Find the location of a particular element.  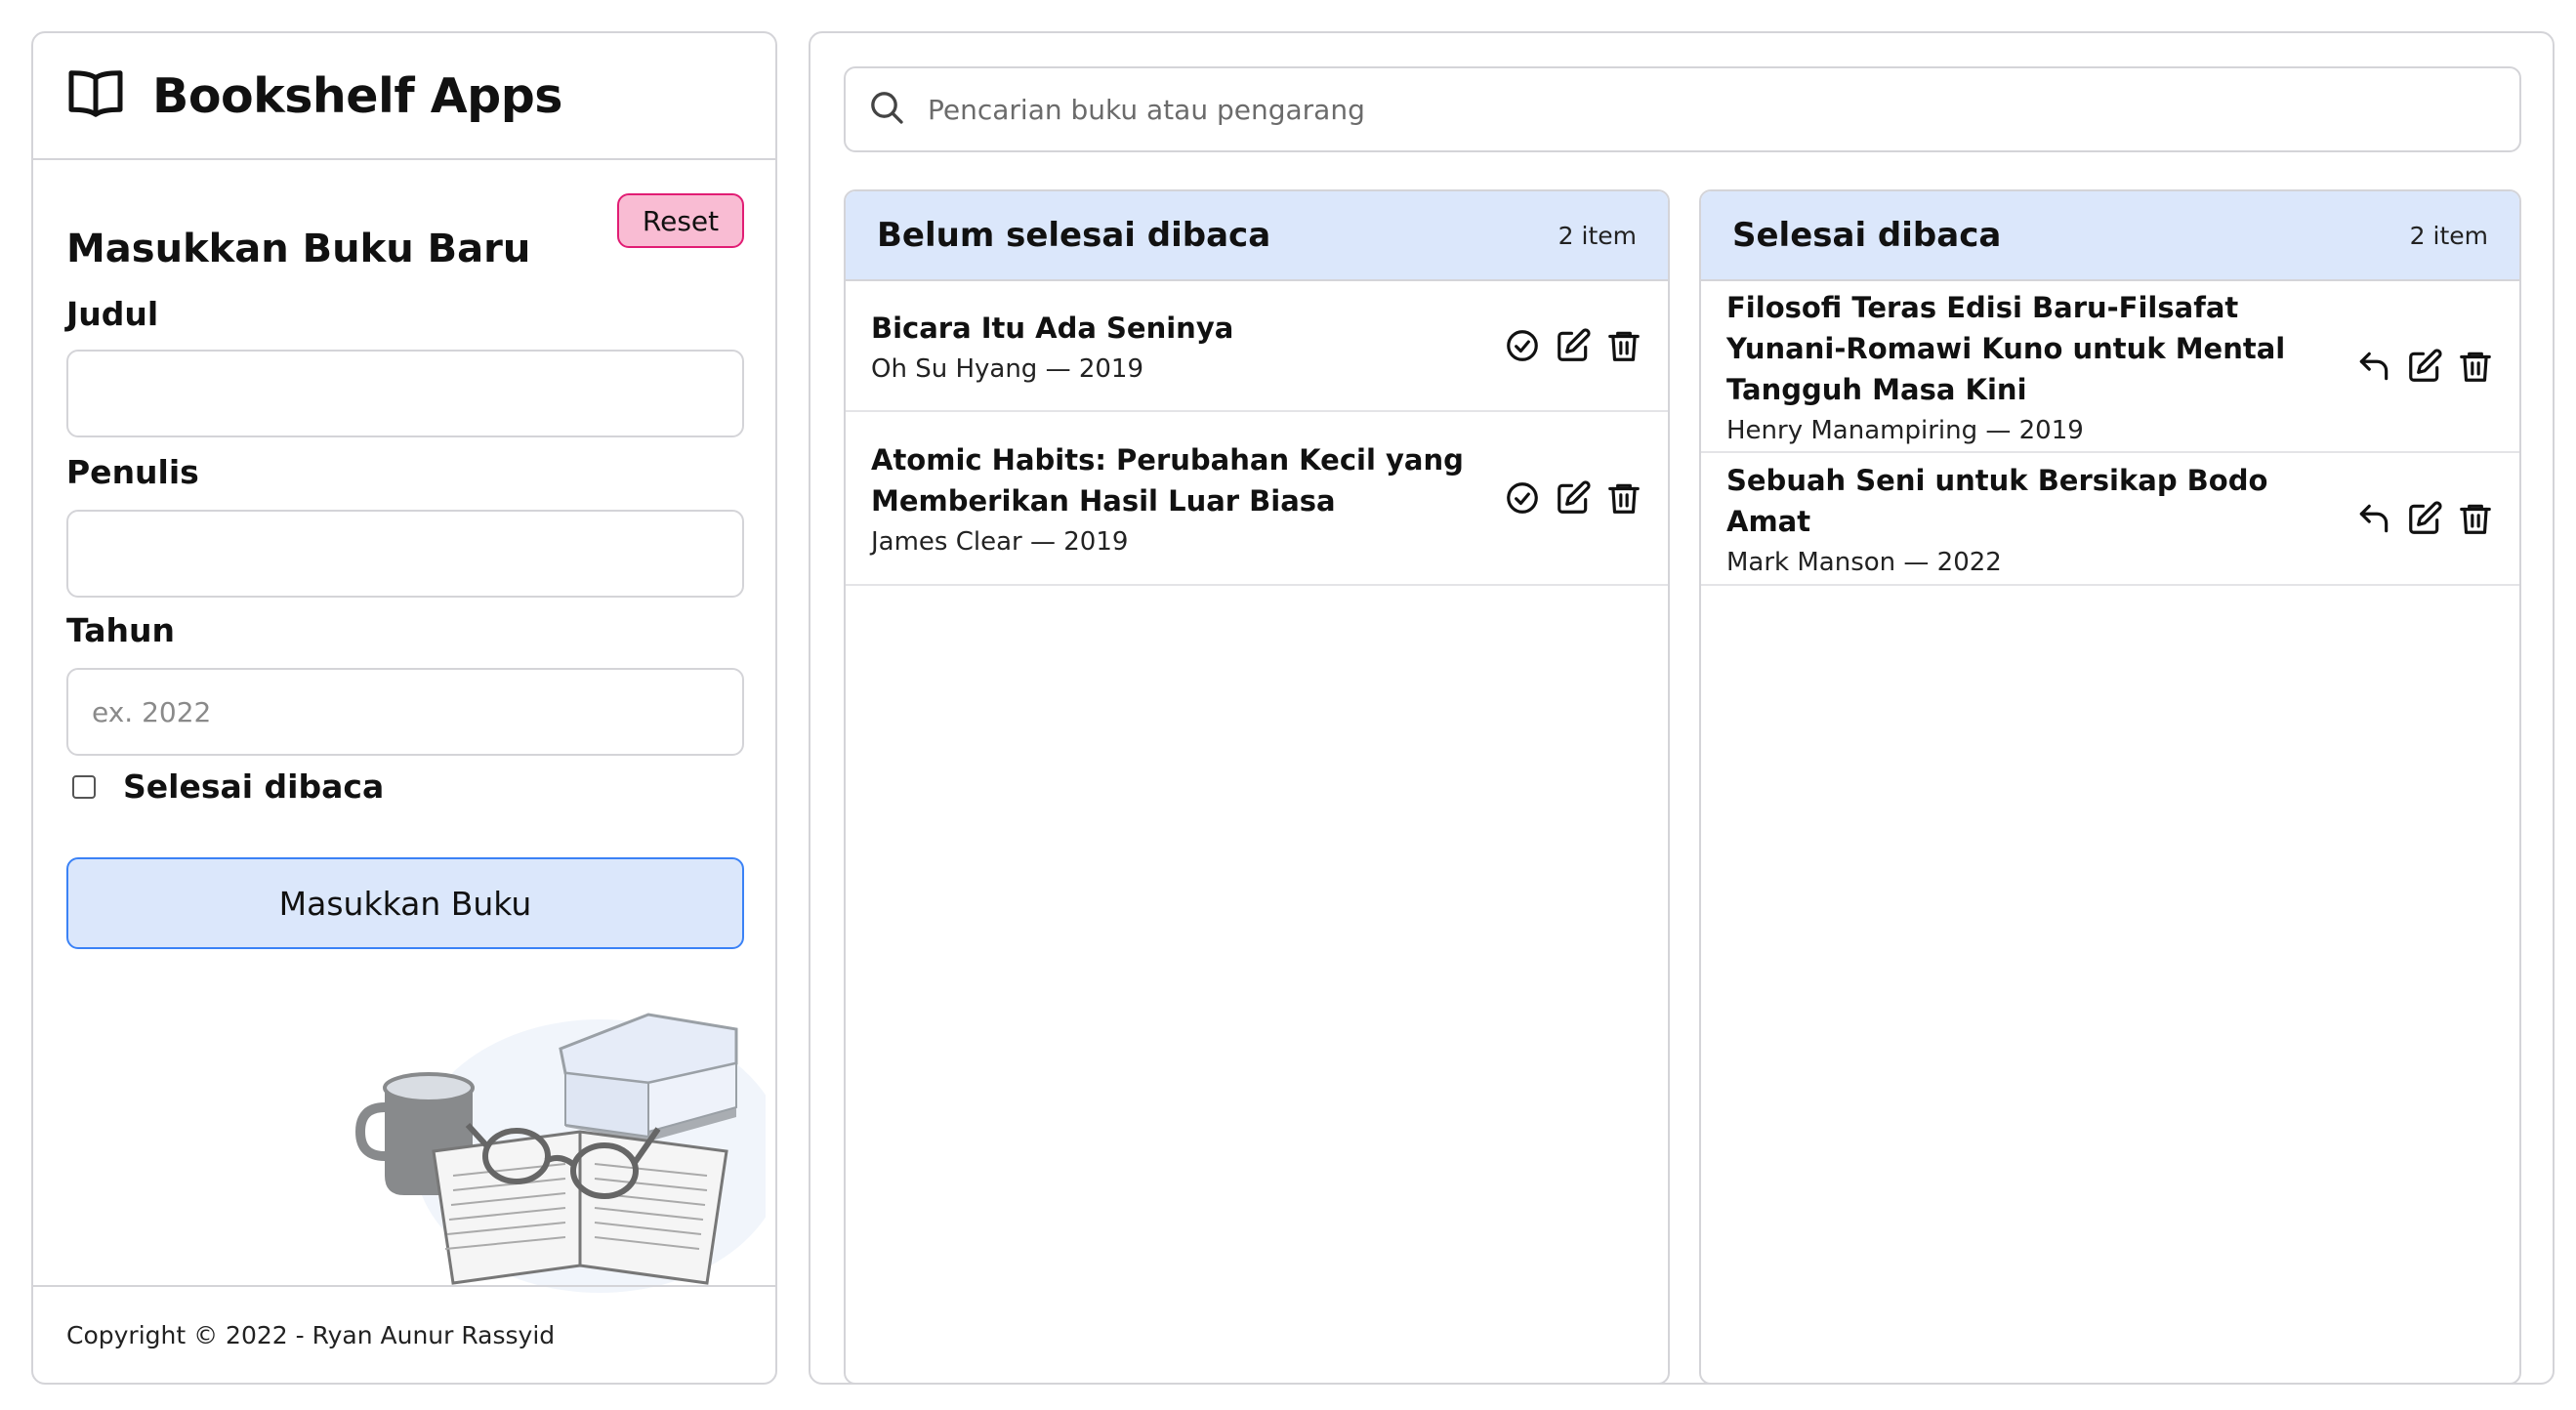

book-title: Sebuah Seni untuk Bersikap Bodo Amat is located at coordinates (1997, 501).